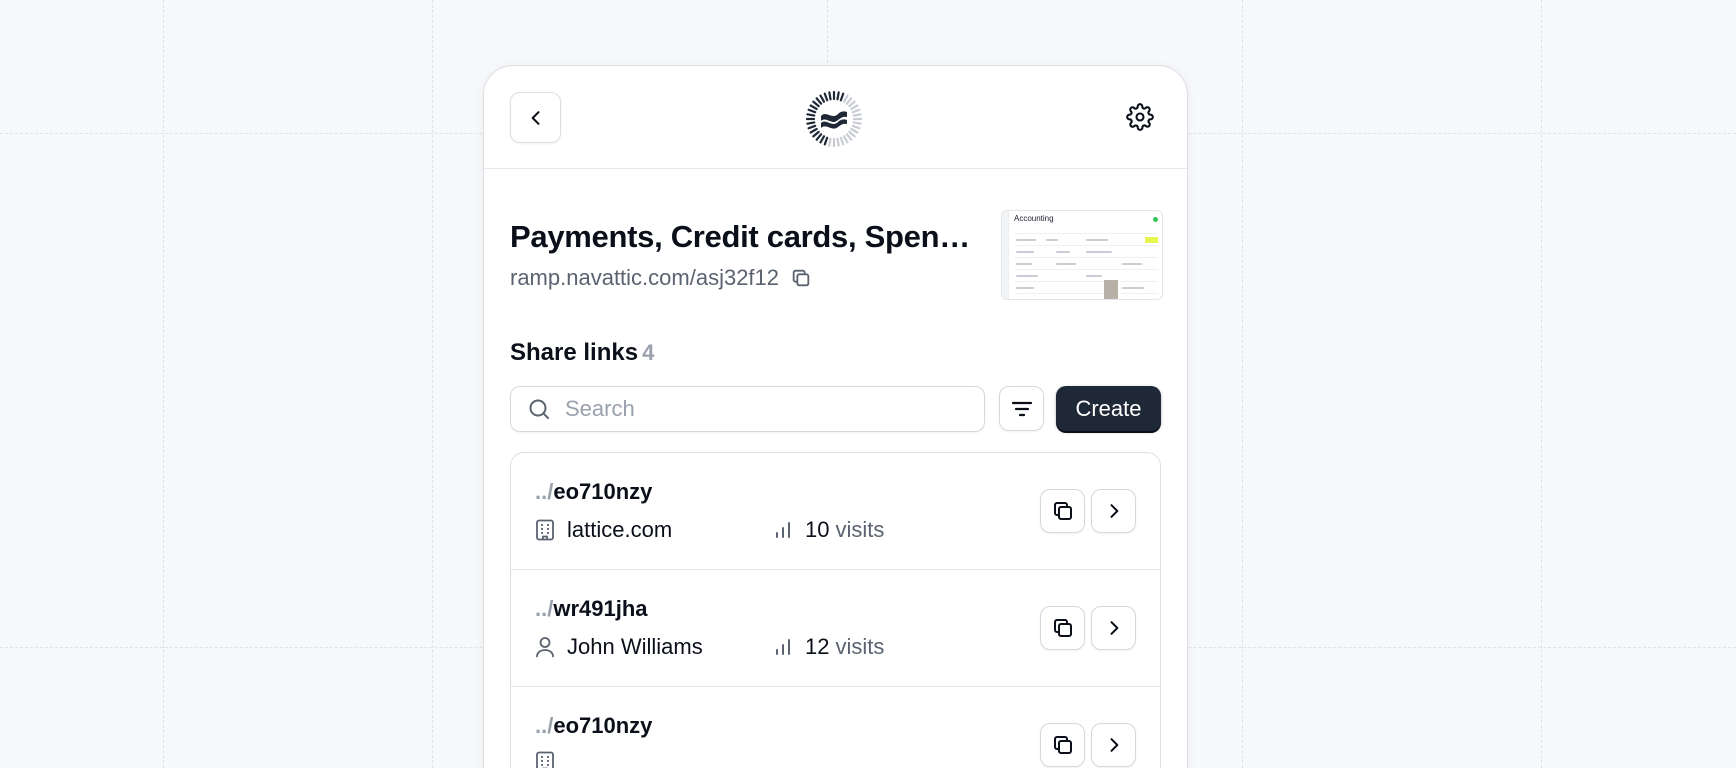 Image resolution: width=1736 pixels, height=768 pixels. What do you see at coordinates (620, 529) in the screenshot?
I see `link-recipient-name: lattice.com` at bounding box center [620, 529].